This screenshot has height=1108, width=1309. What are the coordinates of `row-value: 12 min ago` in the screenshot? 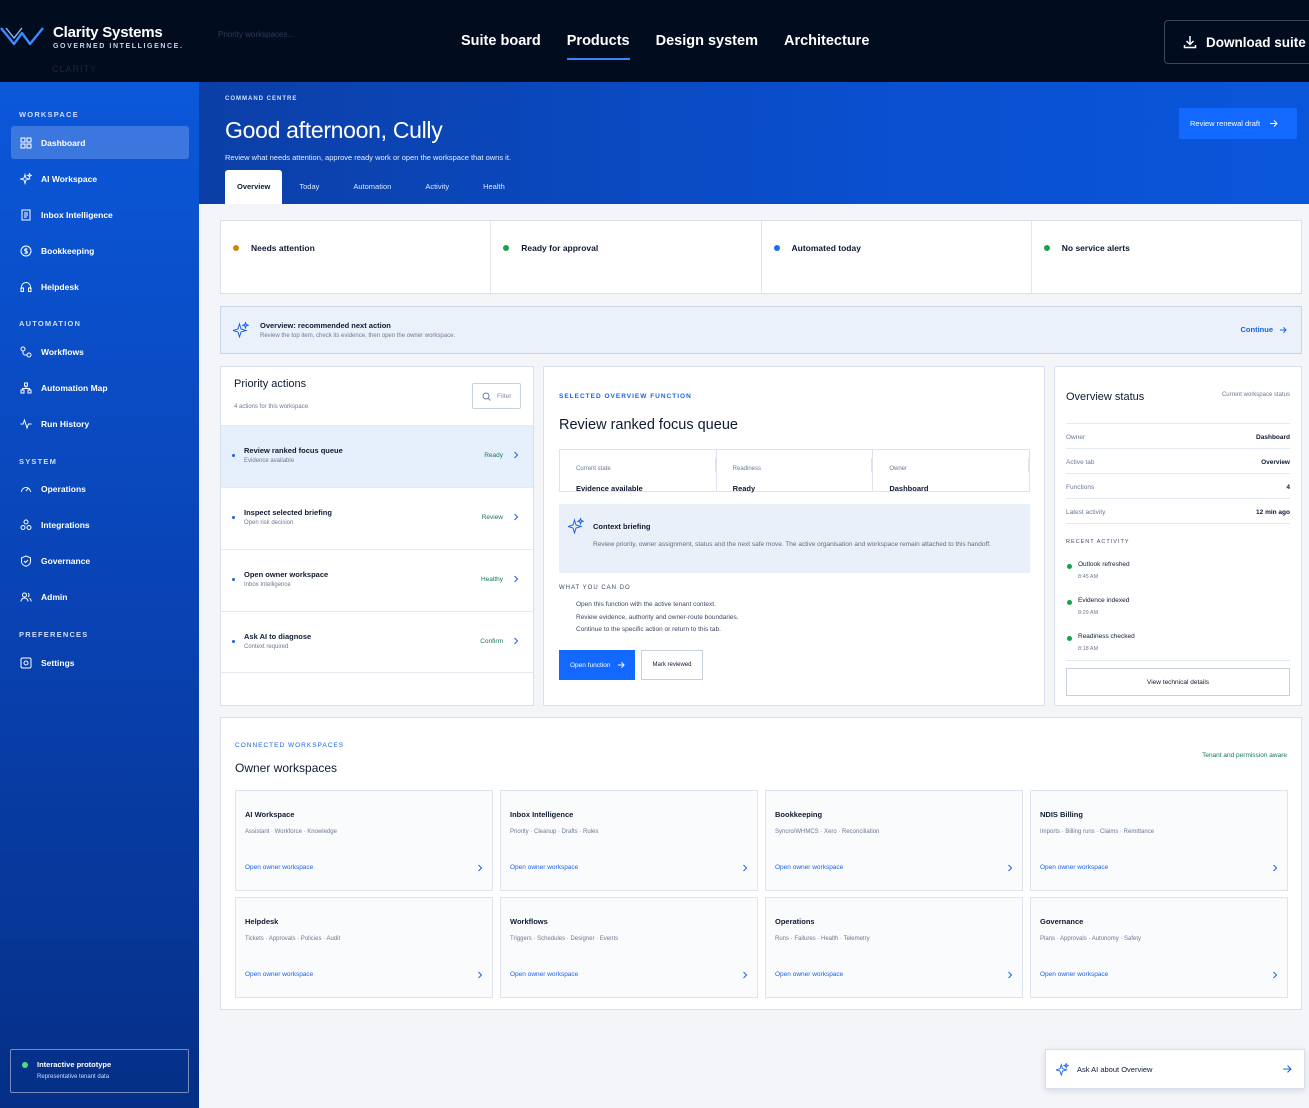 It's located at (1273, 512).